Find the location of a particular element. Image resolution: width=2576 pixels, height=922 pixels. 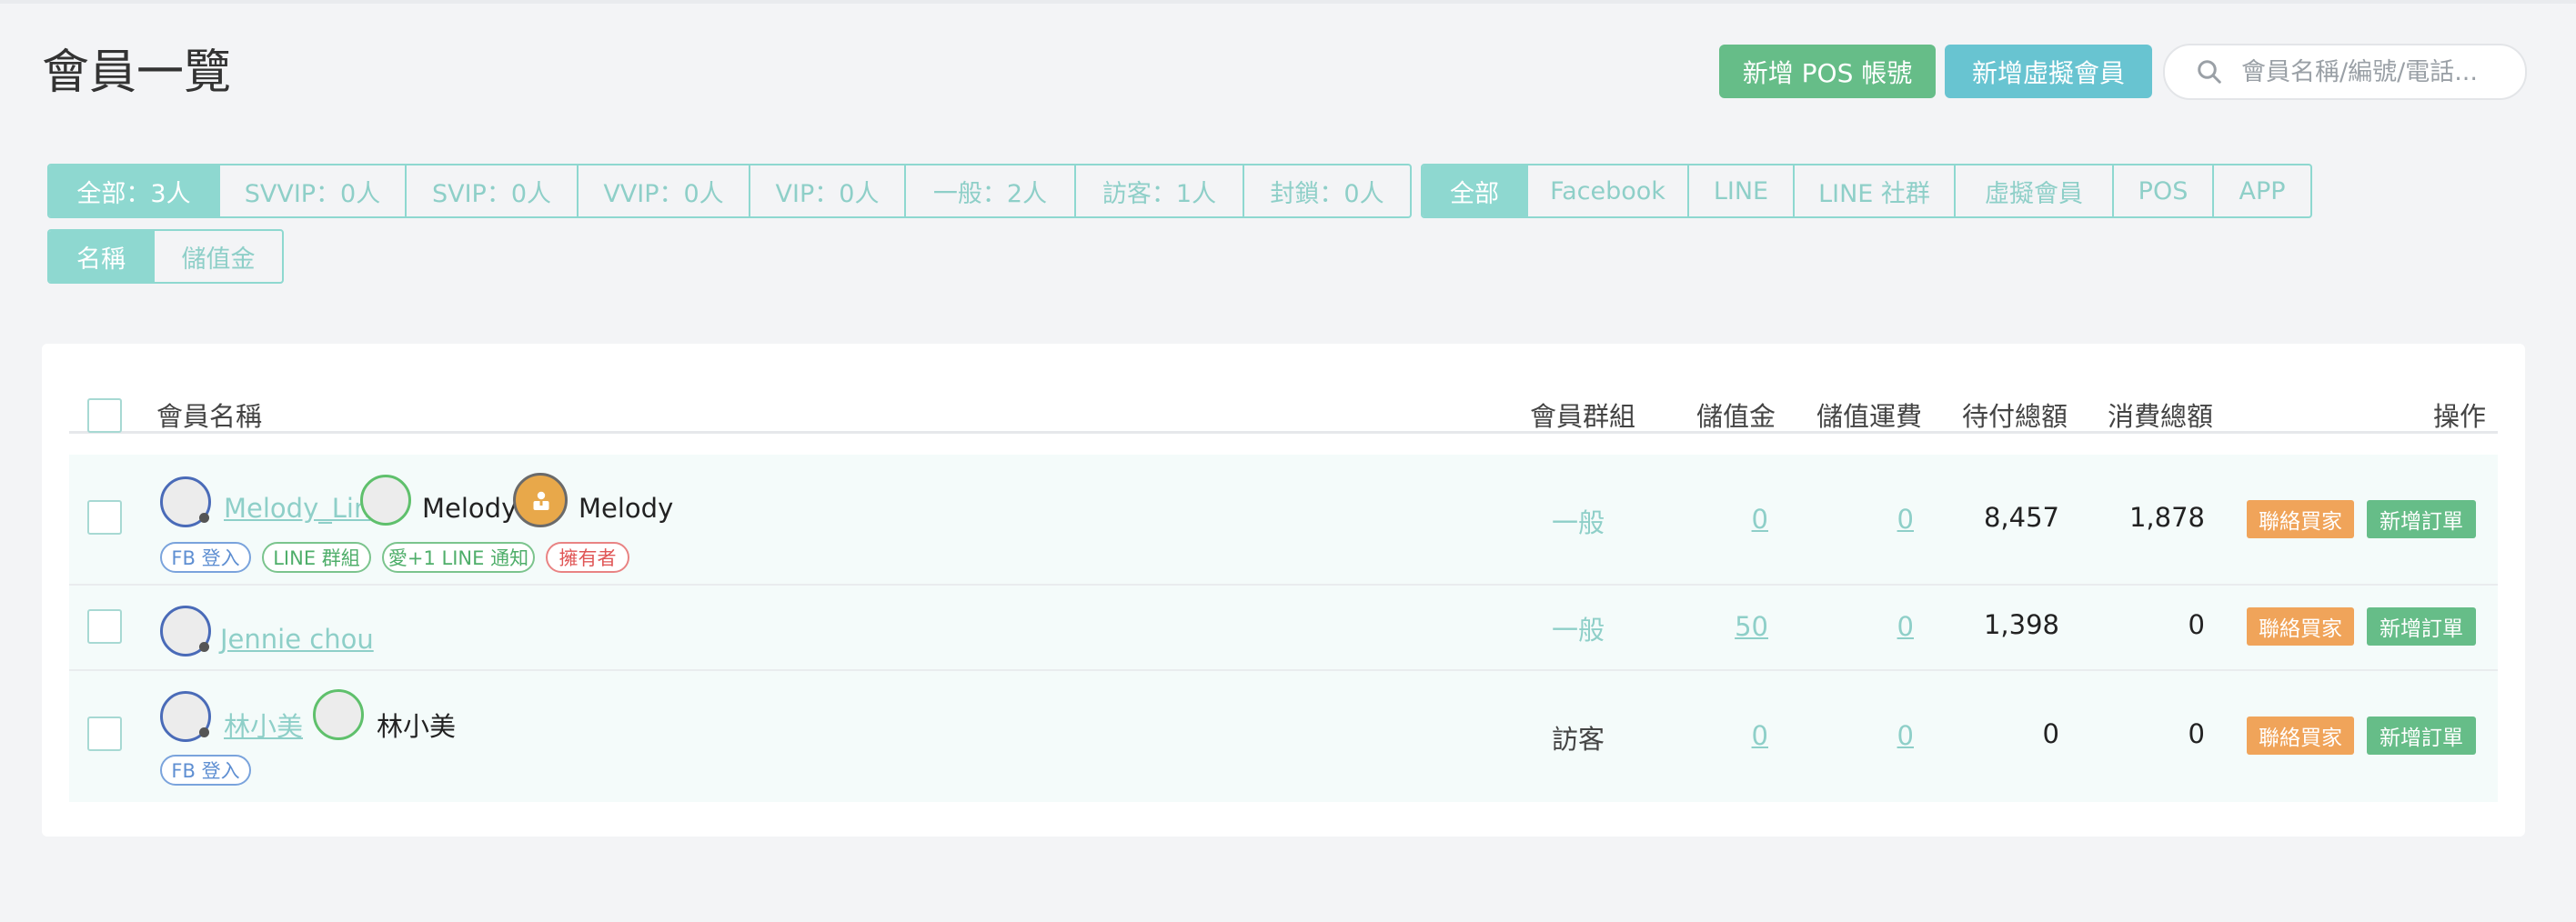

tab-source-app: APP is located at coordinates (2261, 190).